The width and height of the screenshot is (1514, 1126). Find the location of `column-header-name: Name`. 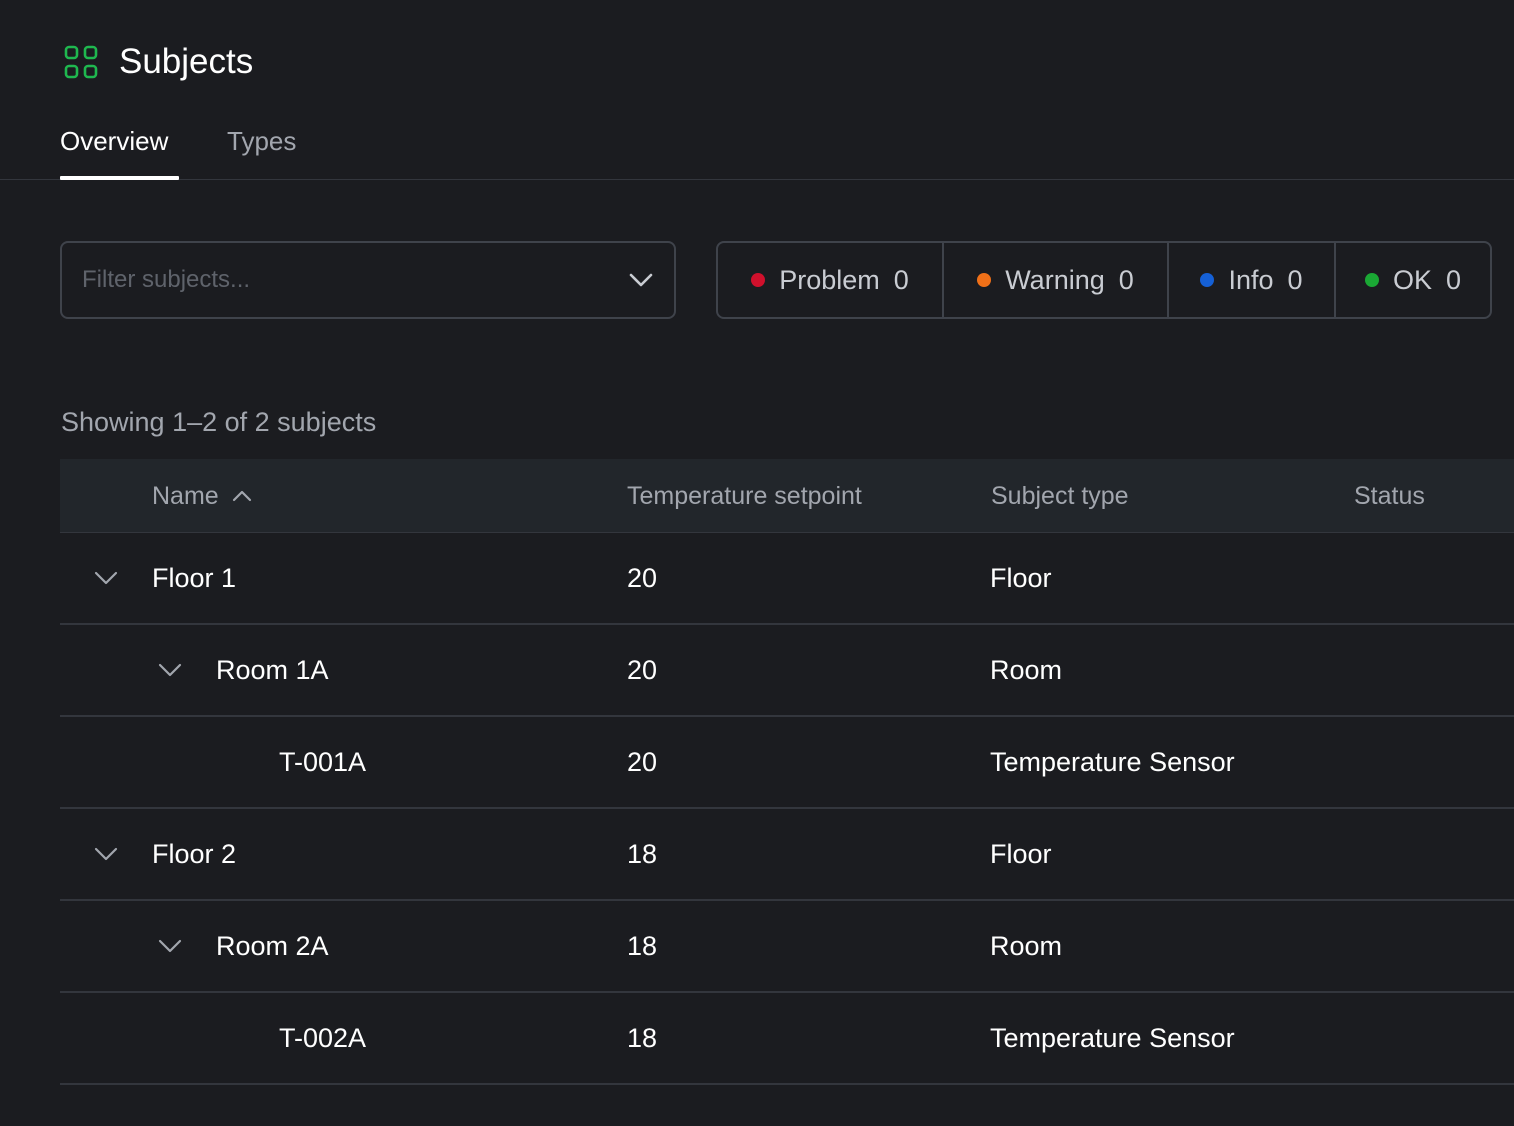

column-header-name: Name is located at coordinates (202, 496).